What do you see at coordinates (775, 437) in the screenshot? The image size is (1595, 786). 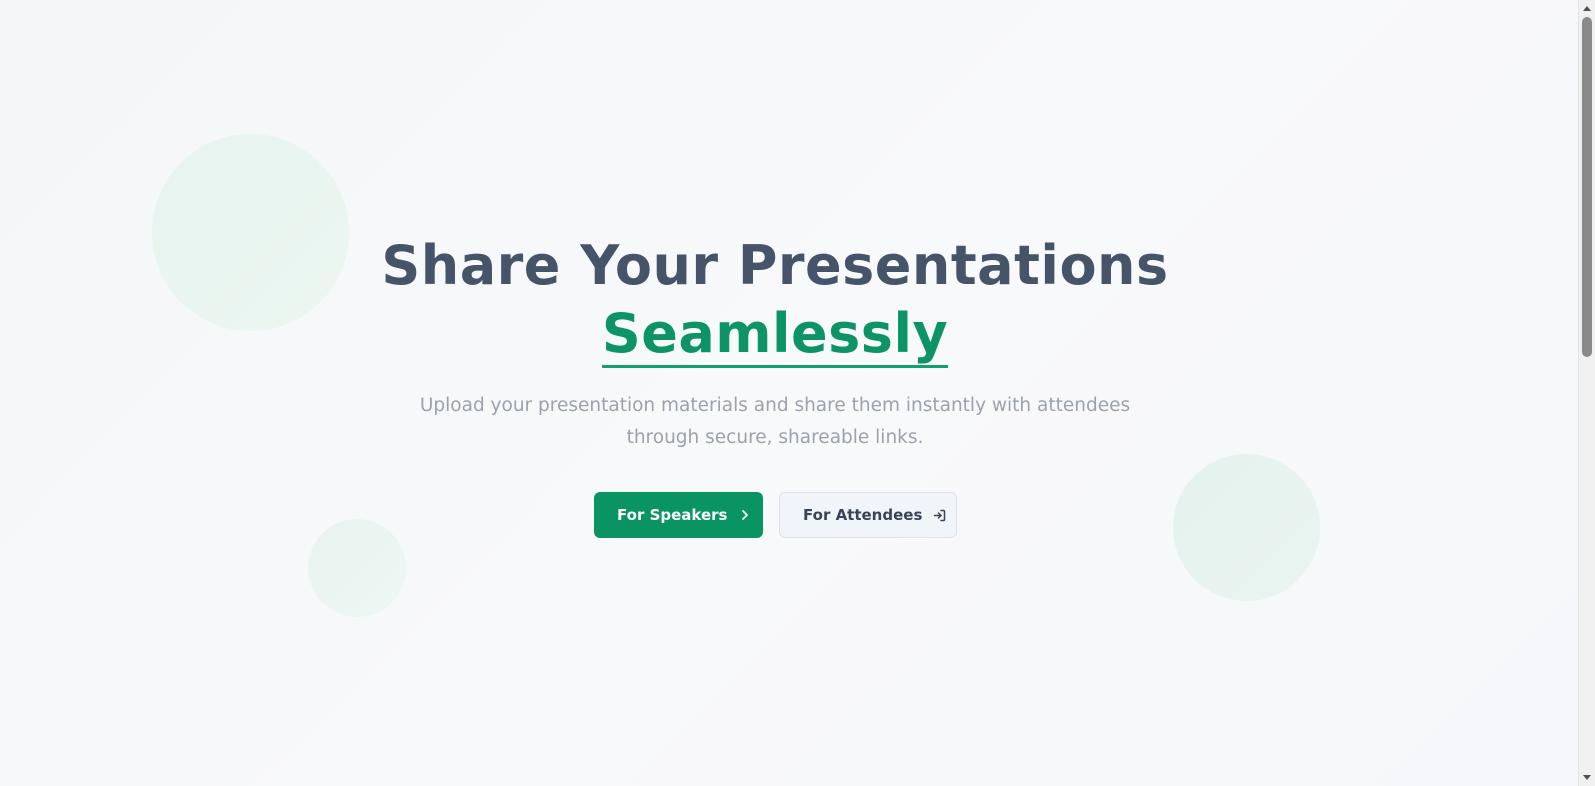 I see `hero-subtitle-line2: through secure, shareable links.` at bounding box center [775, 437].